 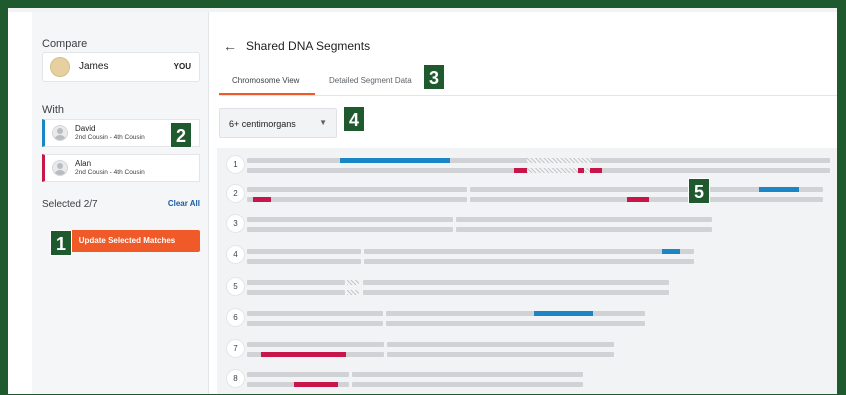 I want to click on callout-badge: 1, so click(x=61, y=243).